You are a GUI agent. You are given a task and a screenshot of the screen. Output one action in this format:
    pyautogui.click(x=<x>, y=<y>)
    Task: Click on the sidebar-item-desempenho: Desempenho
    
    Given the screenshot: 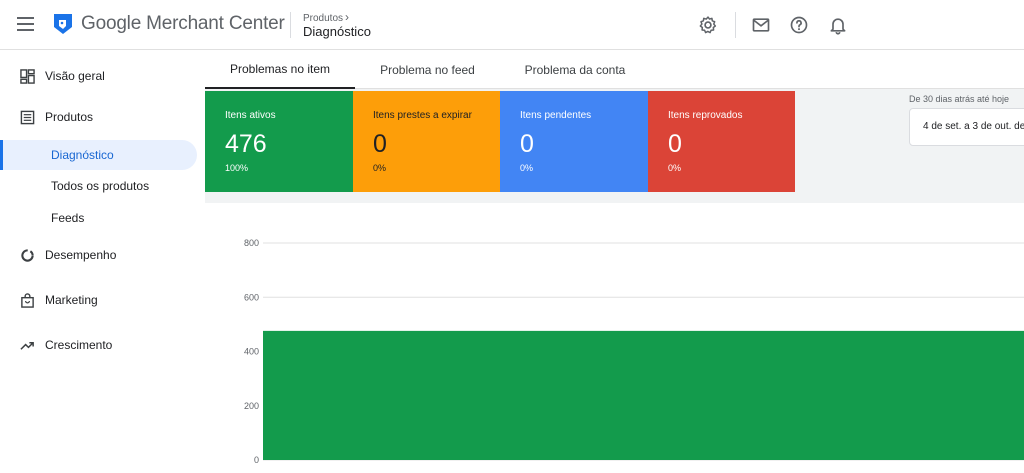 What is the action you would take?
    pyautogui.click(x=102, y=255)
    